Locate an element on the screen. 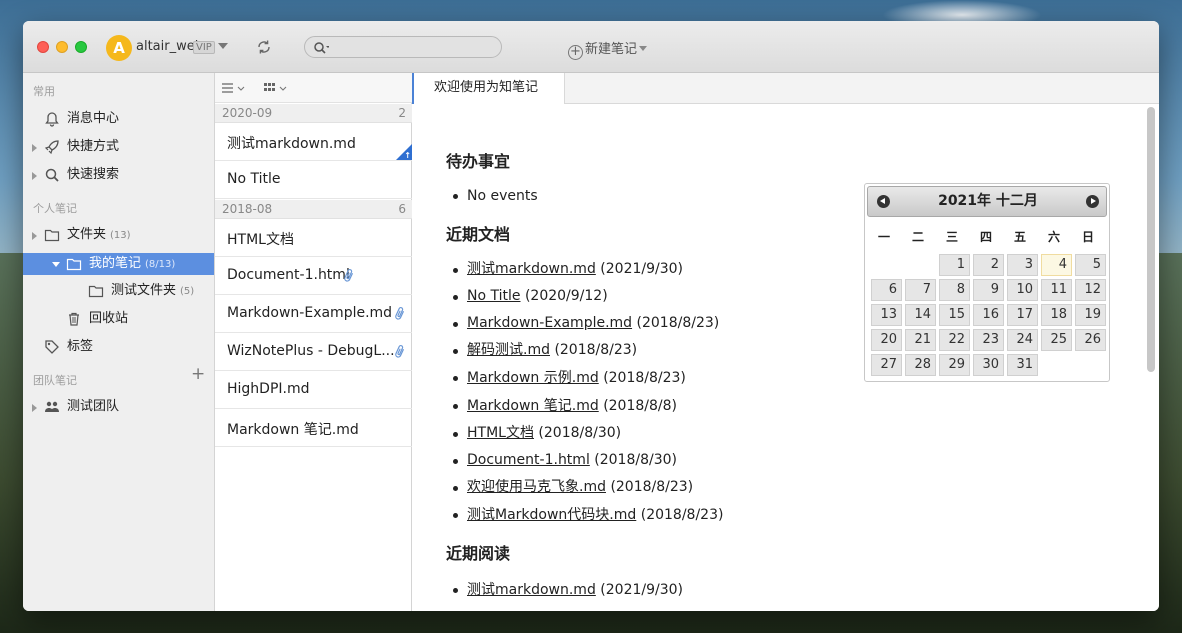  sidebar-item-my-notes: 我的笔记 (8/13) is located at coordinates (118, 264).